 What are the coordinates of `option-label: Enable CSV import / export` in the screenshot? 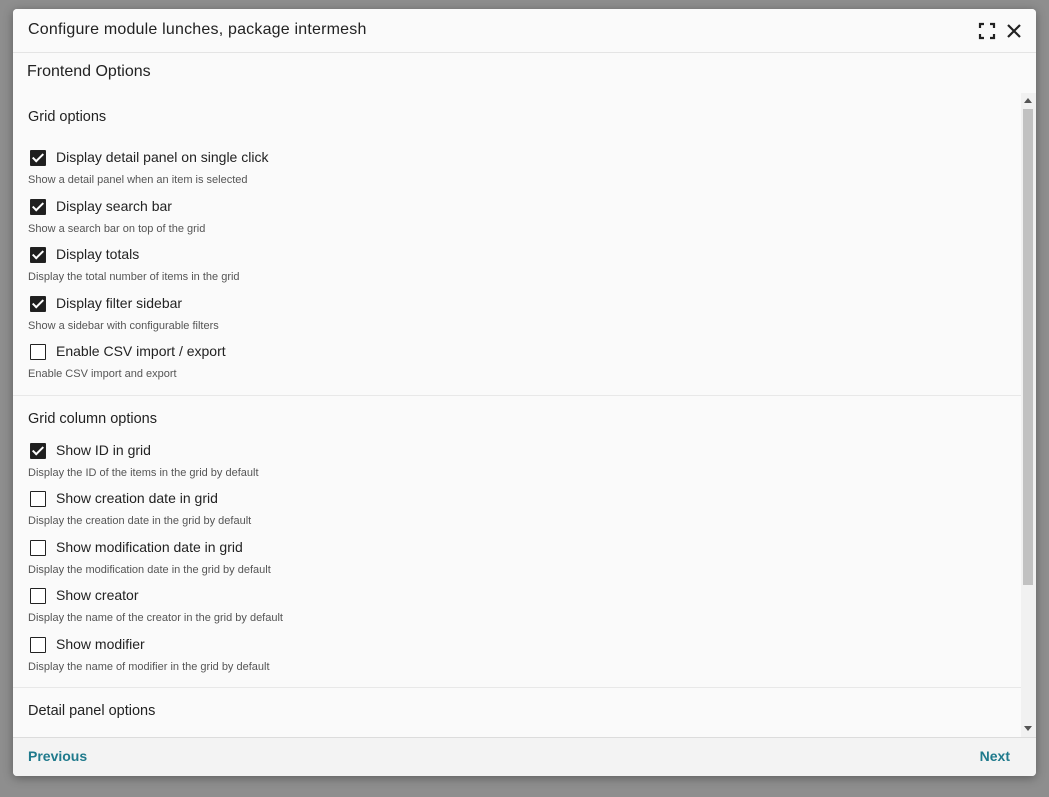 It's located at (141, 351).